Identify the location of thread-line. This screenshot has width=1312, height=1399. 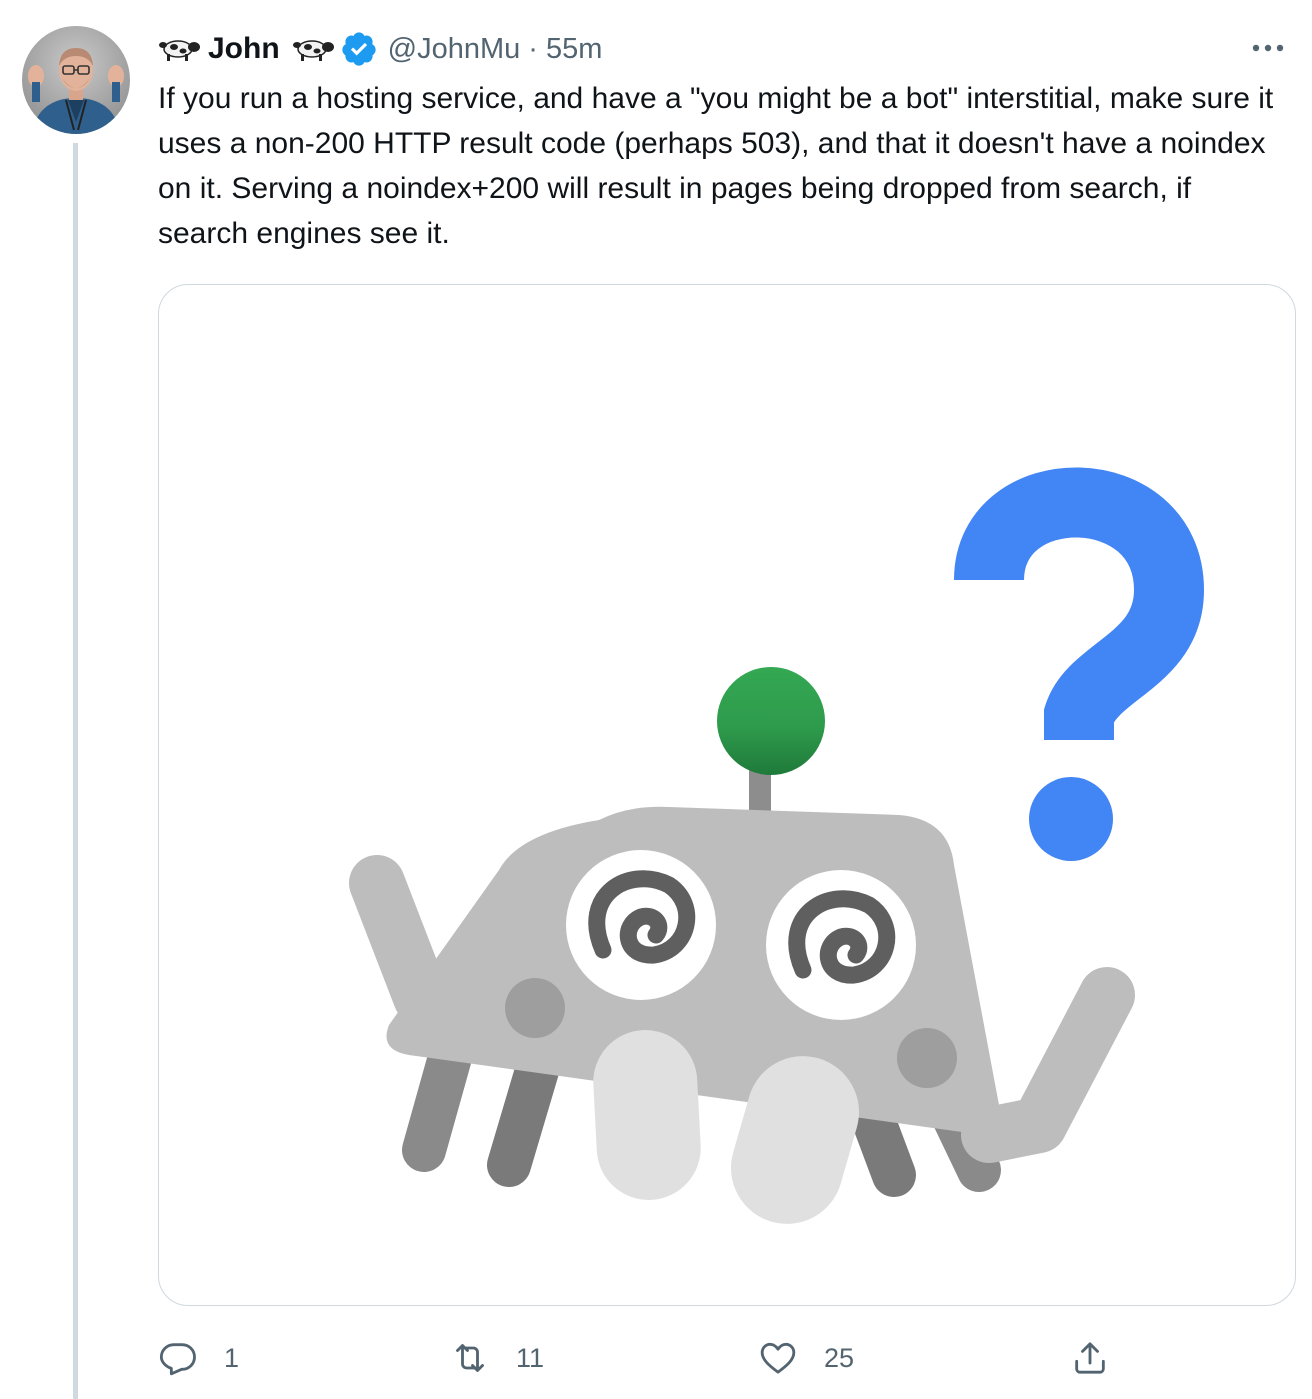
(75, 771).